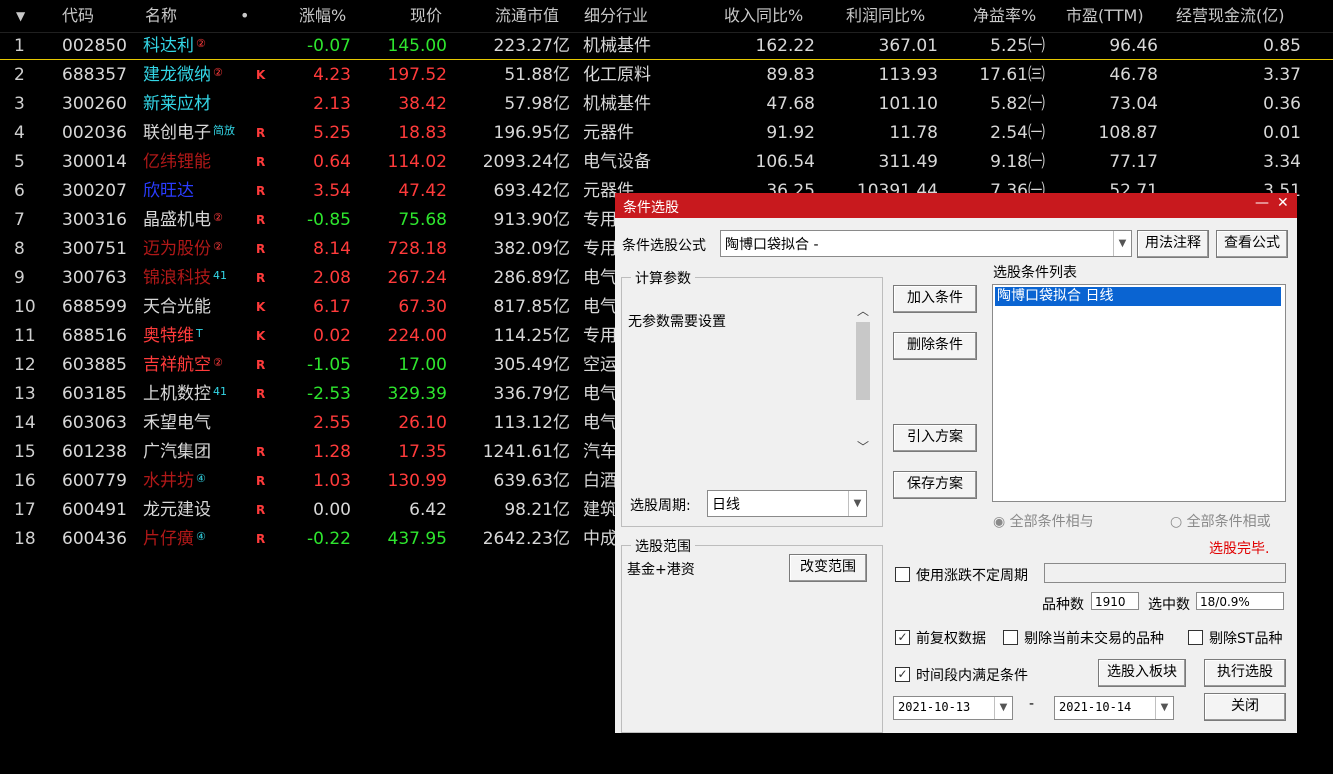 This screenshot has height=774, width=1333. What do you see at coordinates (926, 243) in the screenshot?
I see `formula-select: 陶博口袋拟合 - ▼` at bounding box center [926, 243].